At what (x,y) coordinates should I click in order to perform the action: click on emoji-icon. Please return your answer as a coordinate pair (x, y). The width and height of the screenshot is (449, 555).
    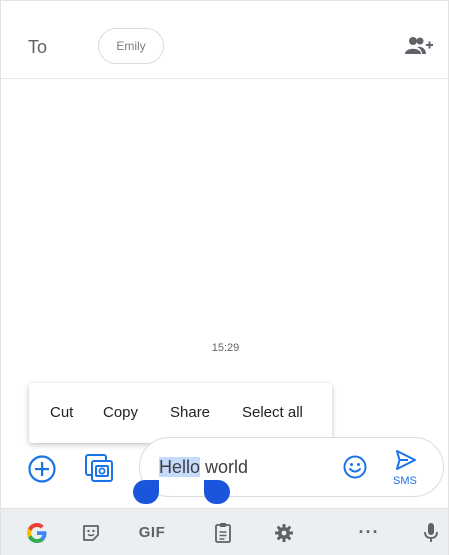
    Looking at the image, I should click on (355, 467).